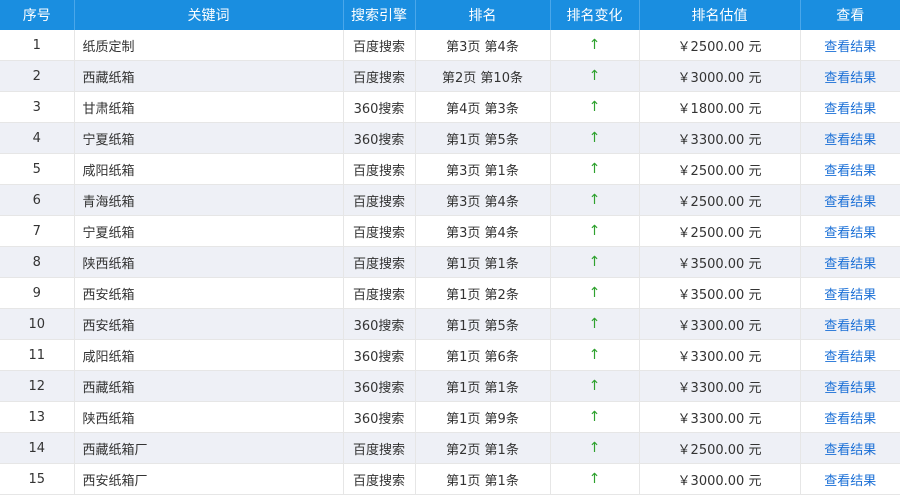 The image size is (900, 495). What do you see at coordinates (209, 15) in the screenshot?
I see `header-keyword: 关键词` at bounding box center [209, 15].